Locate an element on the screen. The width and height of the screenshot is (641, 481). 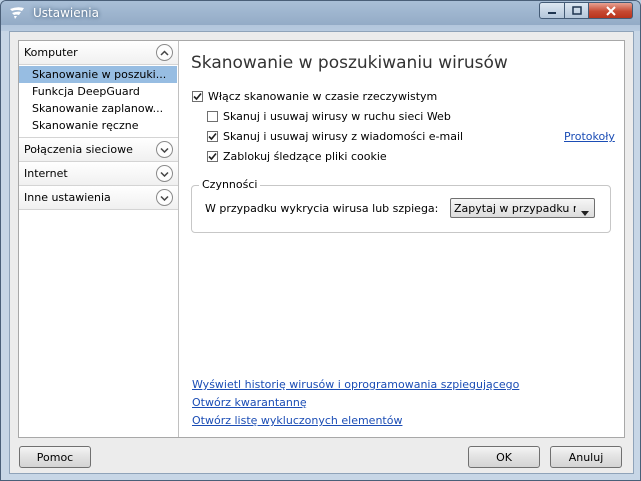
close-icon is located at coordinates (610, 10).